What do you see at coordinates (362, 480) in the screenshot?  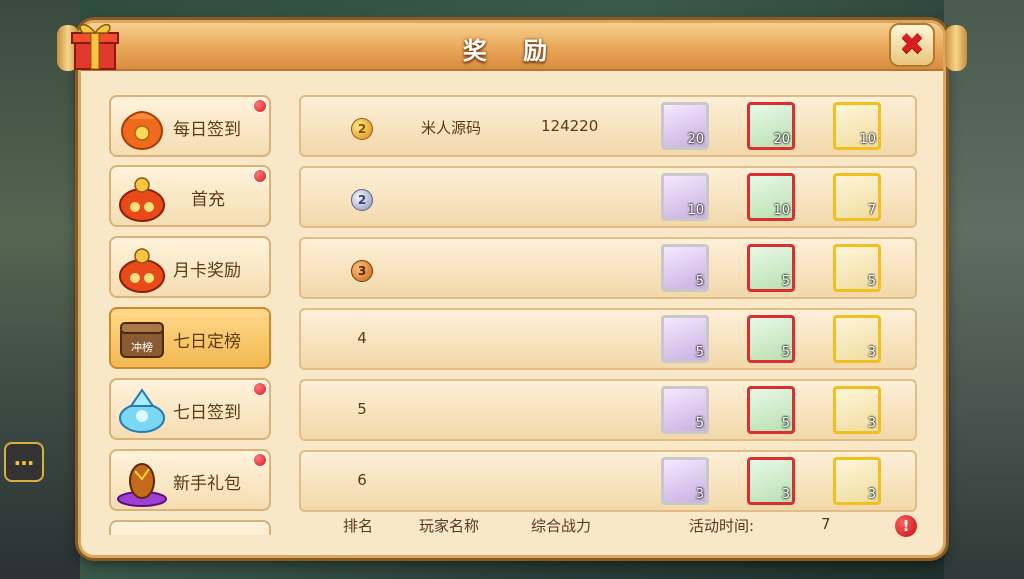 I see `rank-number: 6` at bounding box center [362, 480].